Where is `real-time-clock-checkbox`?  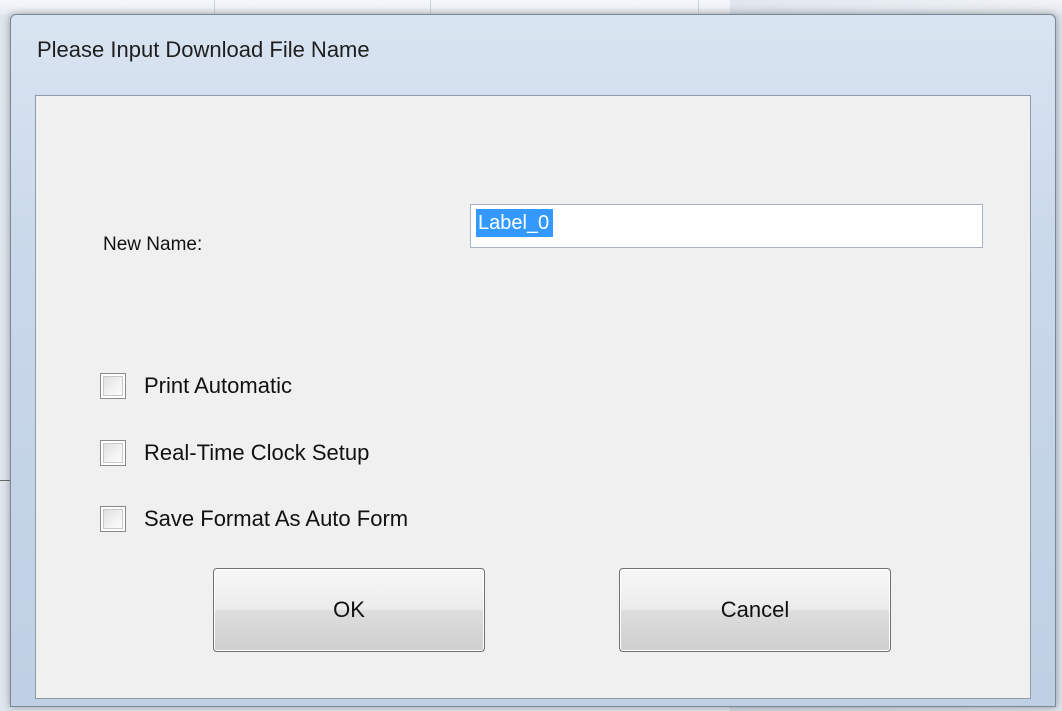
real-time-clock-checkbox is located at coordinates (113, 453).